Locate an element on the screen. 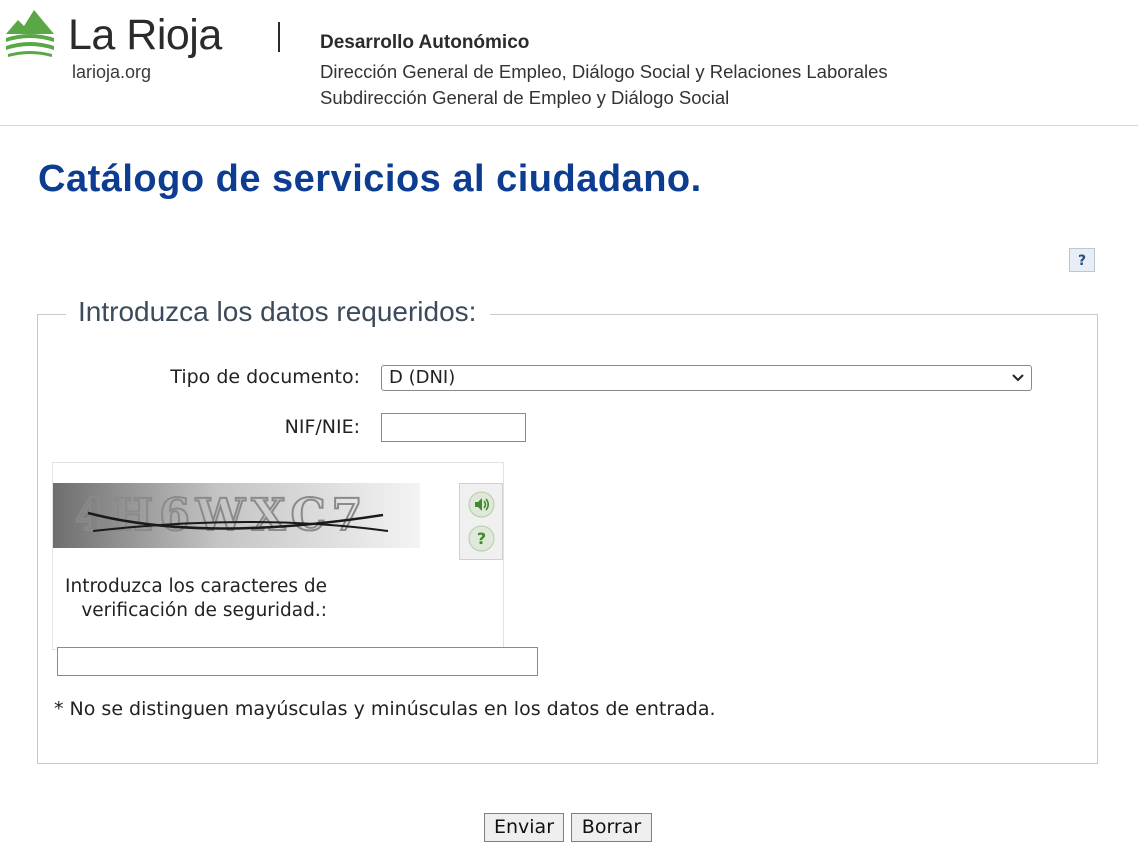 The image size is (1138, 848). department-name: Desarrollo Autonómico is located at coordinates (425, 42).